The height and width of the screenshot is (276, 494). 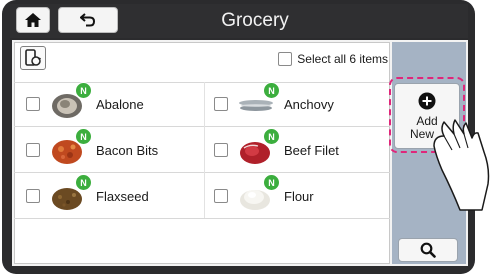 I want to click on list-item-abalone: N Abalone, so click(x=85, y=104).